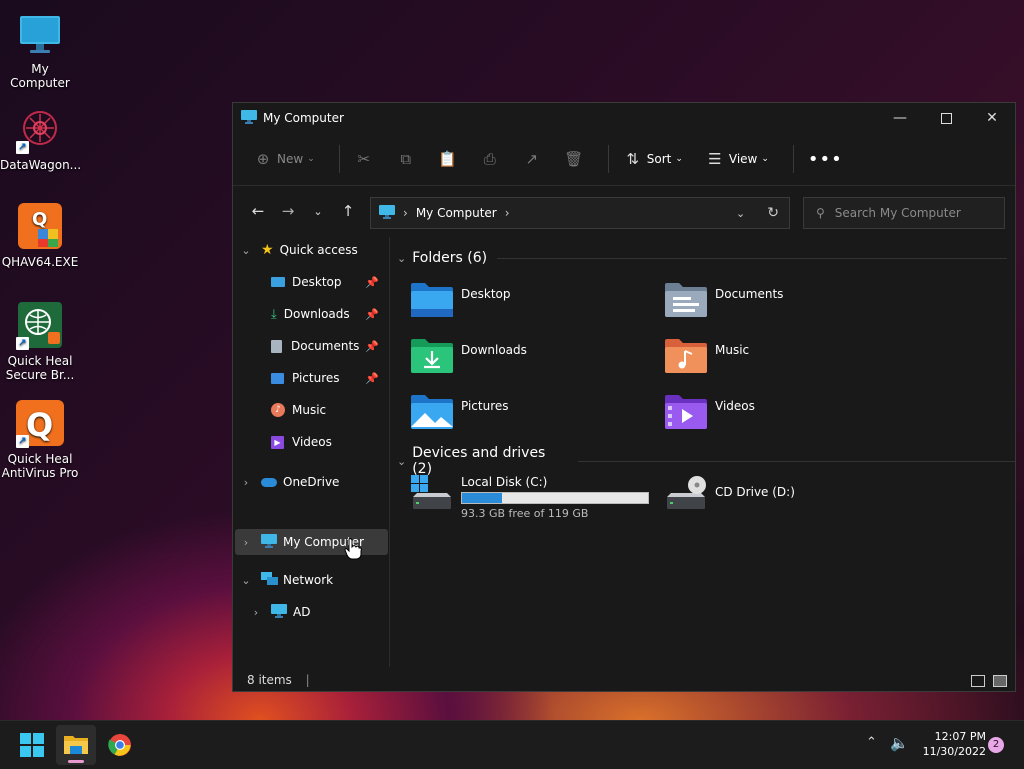 This screenshot has height=769, width=1024. What do you see at coordinates (40, 326) in the screenshot?
I see `quick-heal-browser-icon: ↗` at bounding box center [40, 326].